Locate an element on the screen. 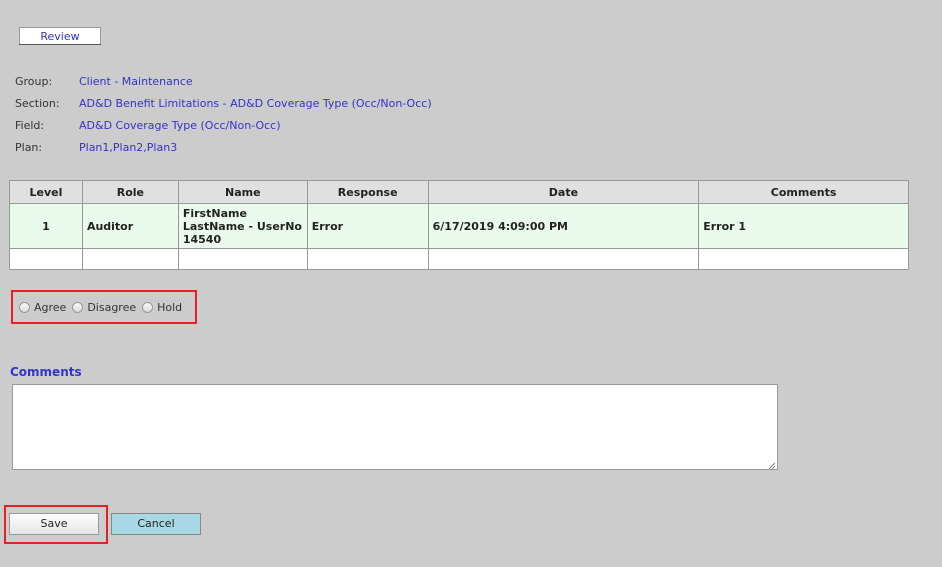  info-row-plan: Plan: Plan1,Plan2,Plan3 is located at coordinates (223, 147).